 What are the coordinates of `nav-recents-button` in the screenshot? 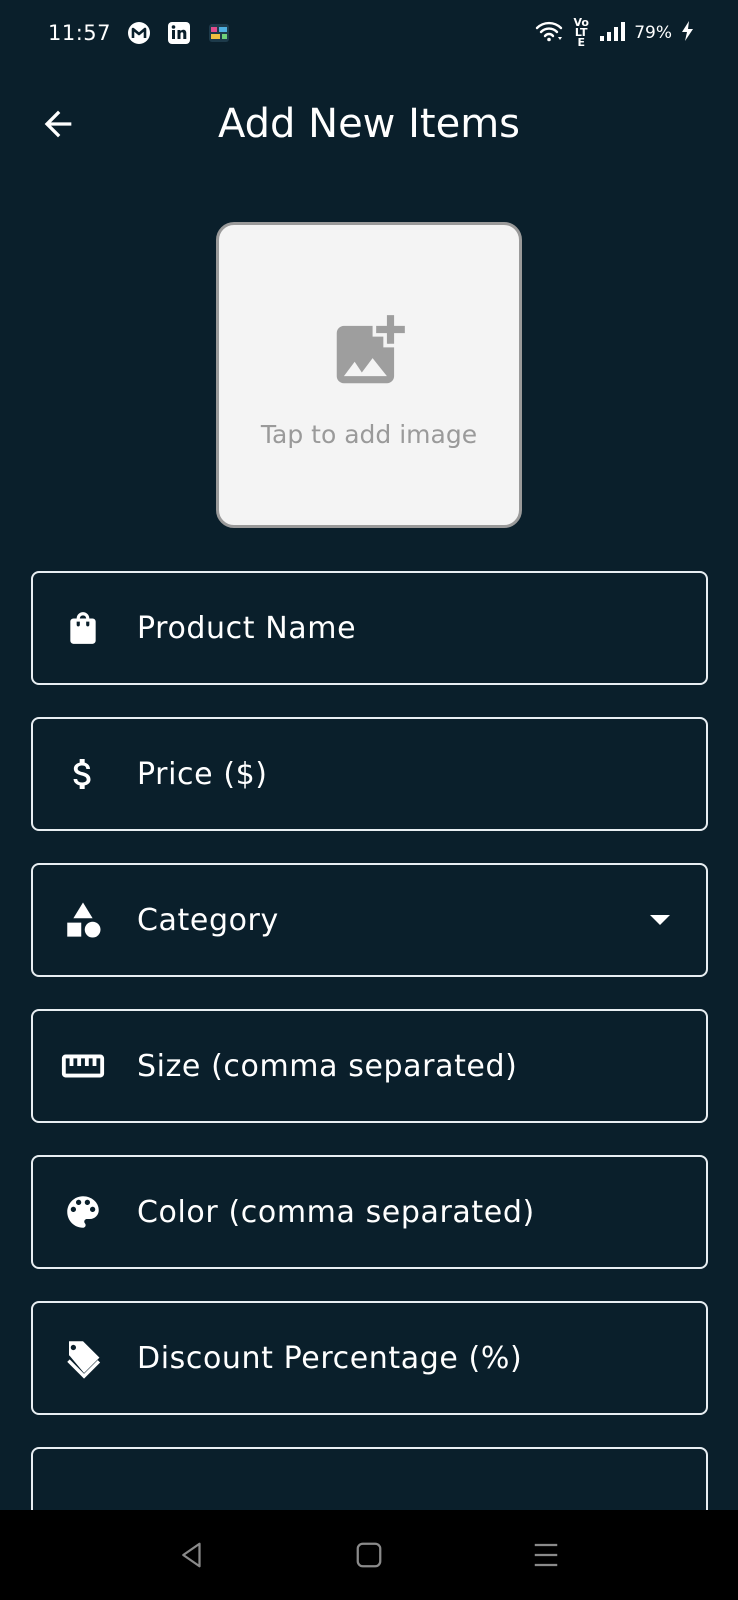 It's located at (546, 1555).